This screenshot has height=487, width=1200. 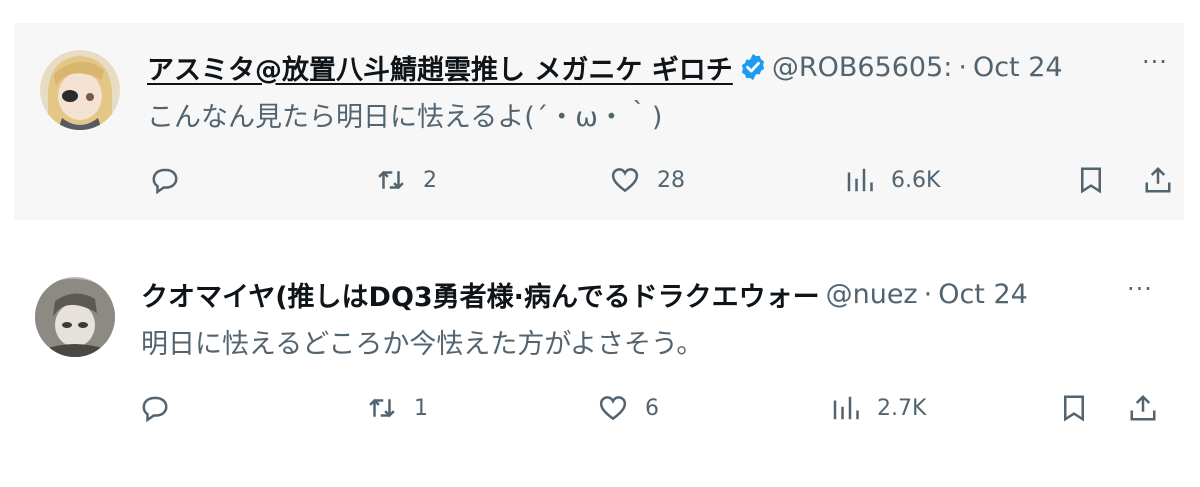 I want to click on action-bar: 2 28 6.6K, so click(x=600, y=180).